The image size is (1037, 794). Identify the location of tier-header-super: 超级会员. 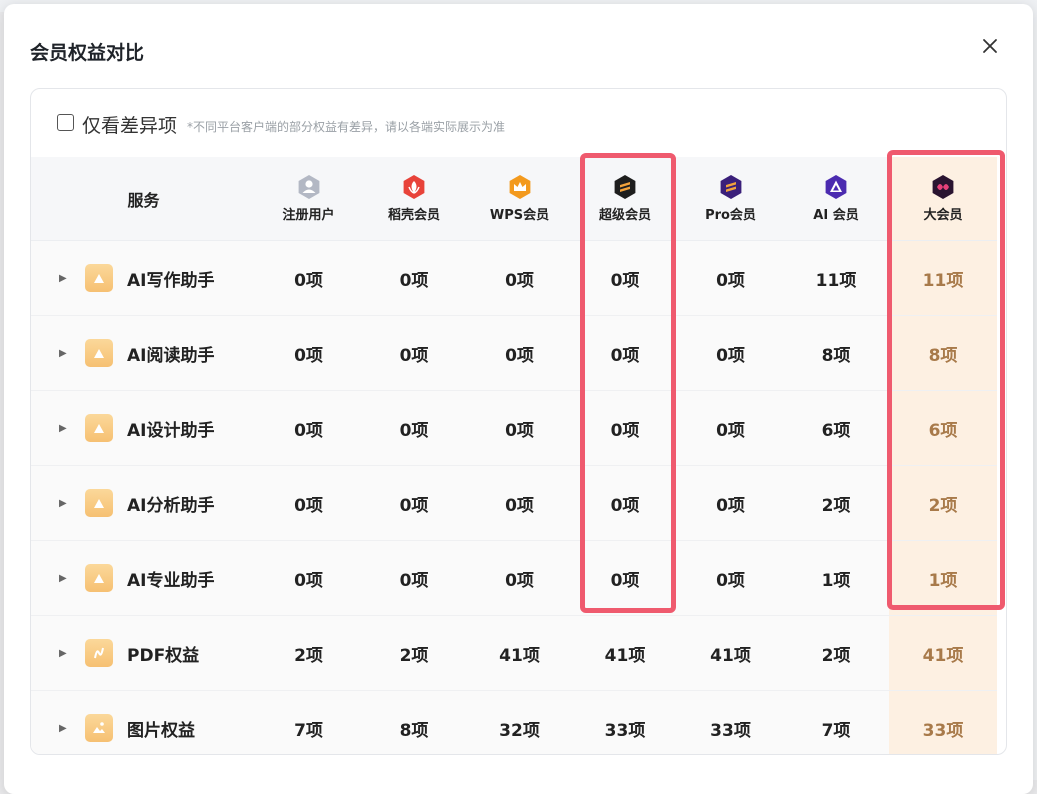
(625, 199).